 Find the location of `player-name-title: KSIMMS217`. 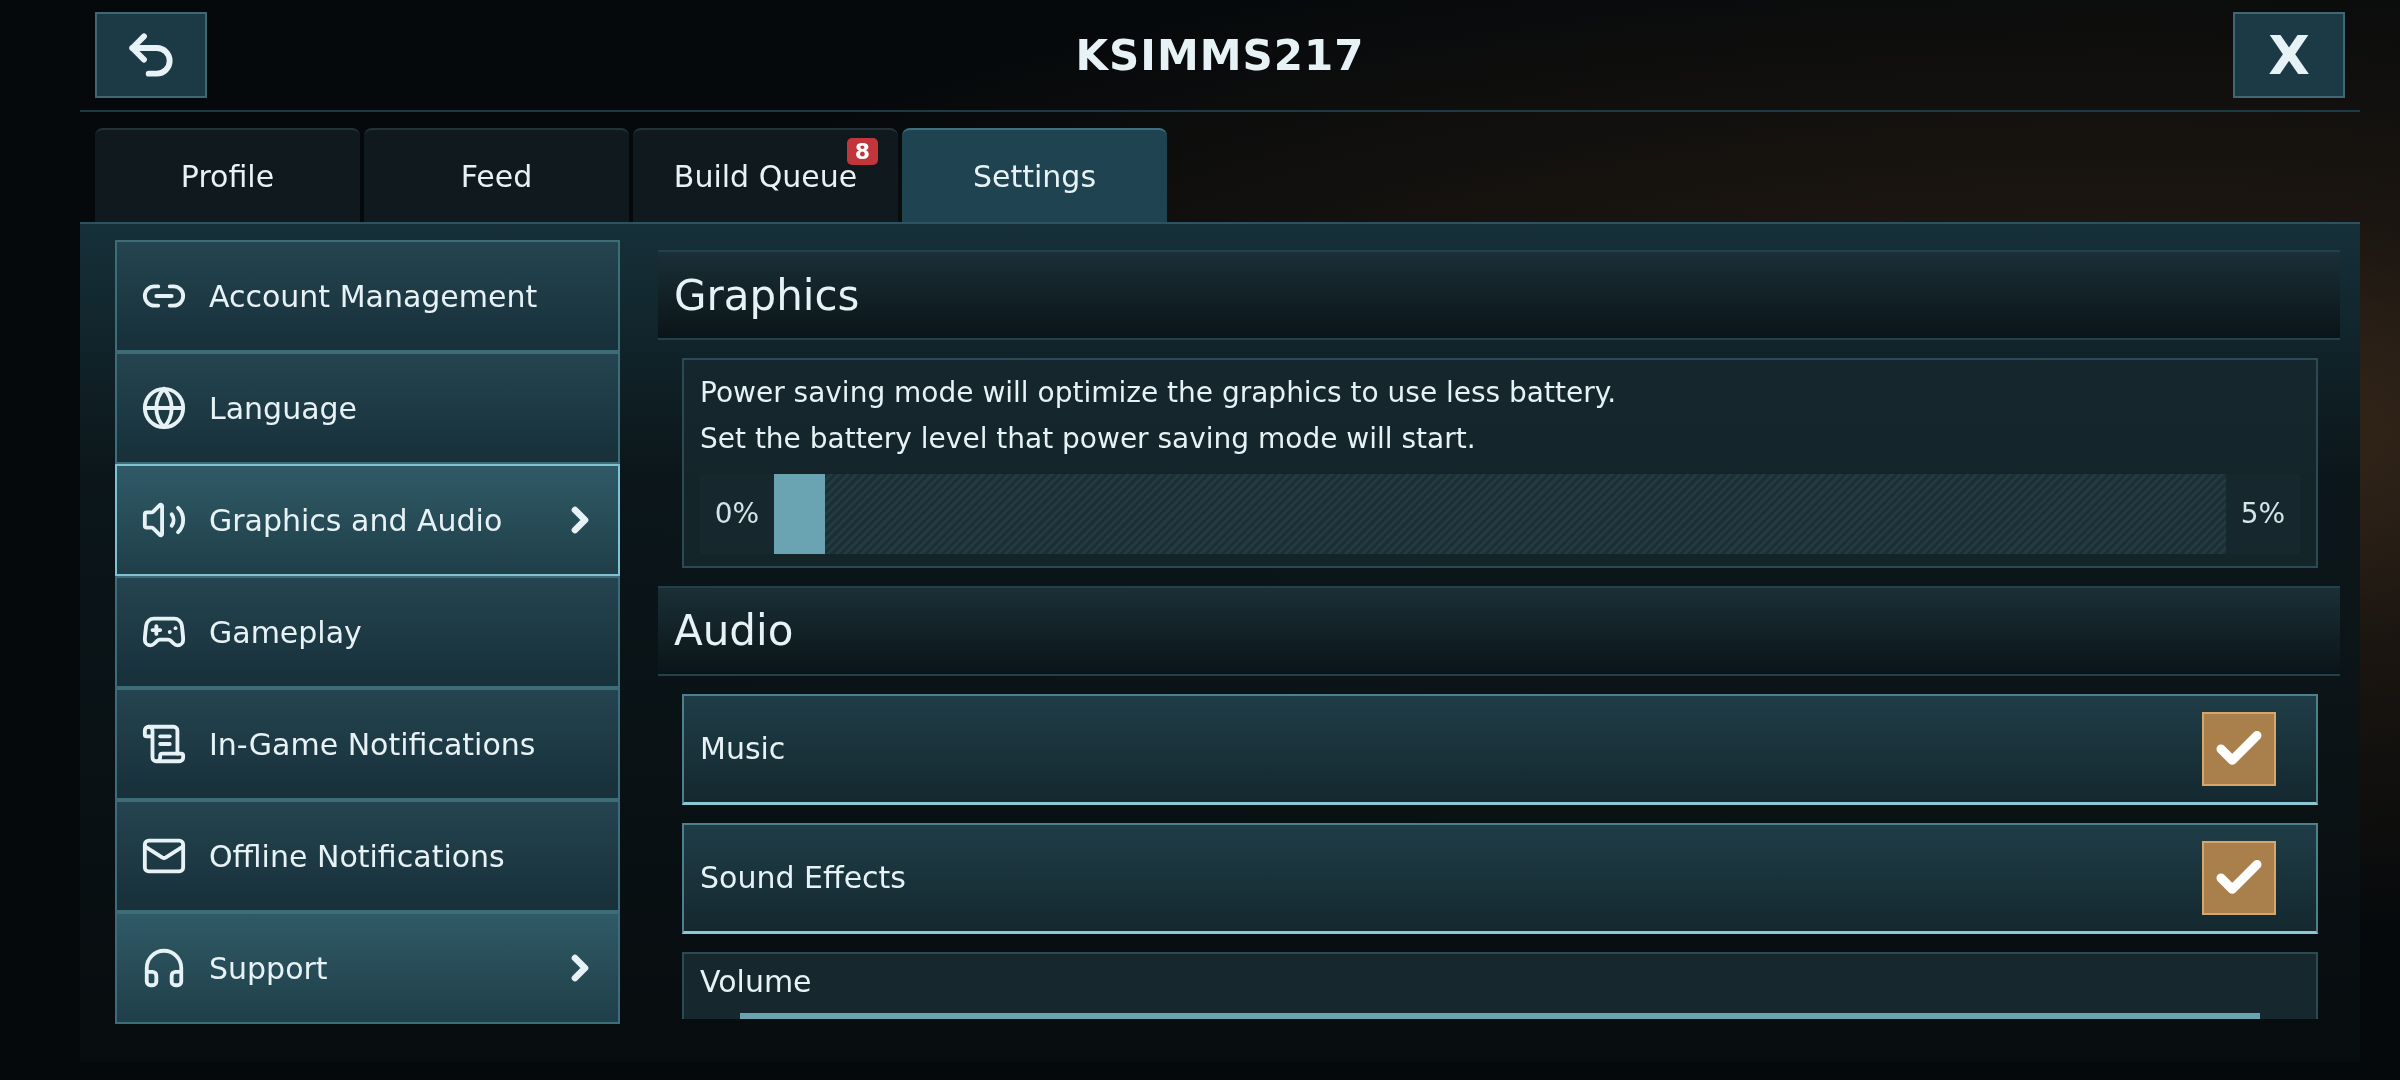

player-name-title: KSIMMS217 is located at coordinates (1220, 55).